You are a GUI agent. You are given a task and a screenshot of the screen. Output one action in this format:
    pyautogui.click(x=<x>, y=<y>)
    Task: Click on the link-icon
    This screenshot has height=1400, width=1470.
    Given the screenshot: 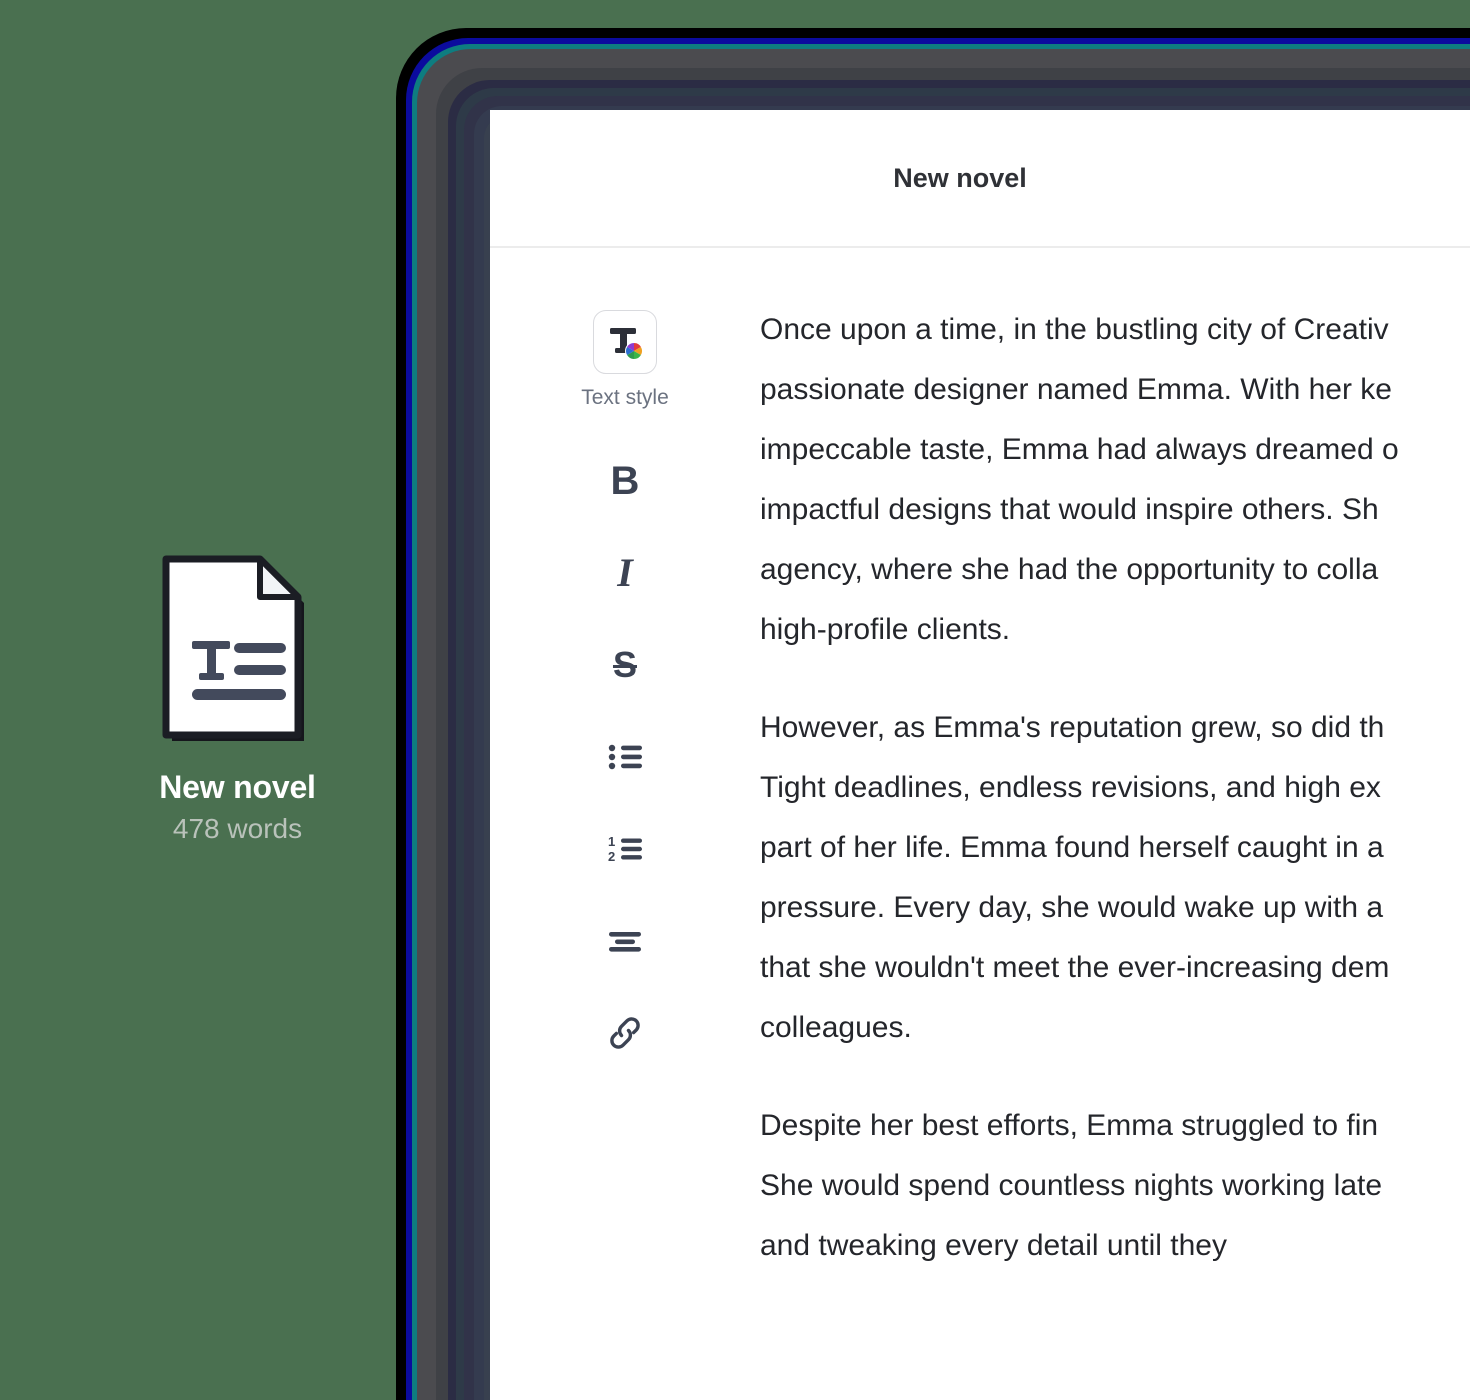 What is the action you would take?
    pyautogui.click(x=625, y=1033)
    